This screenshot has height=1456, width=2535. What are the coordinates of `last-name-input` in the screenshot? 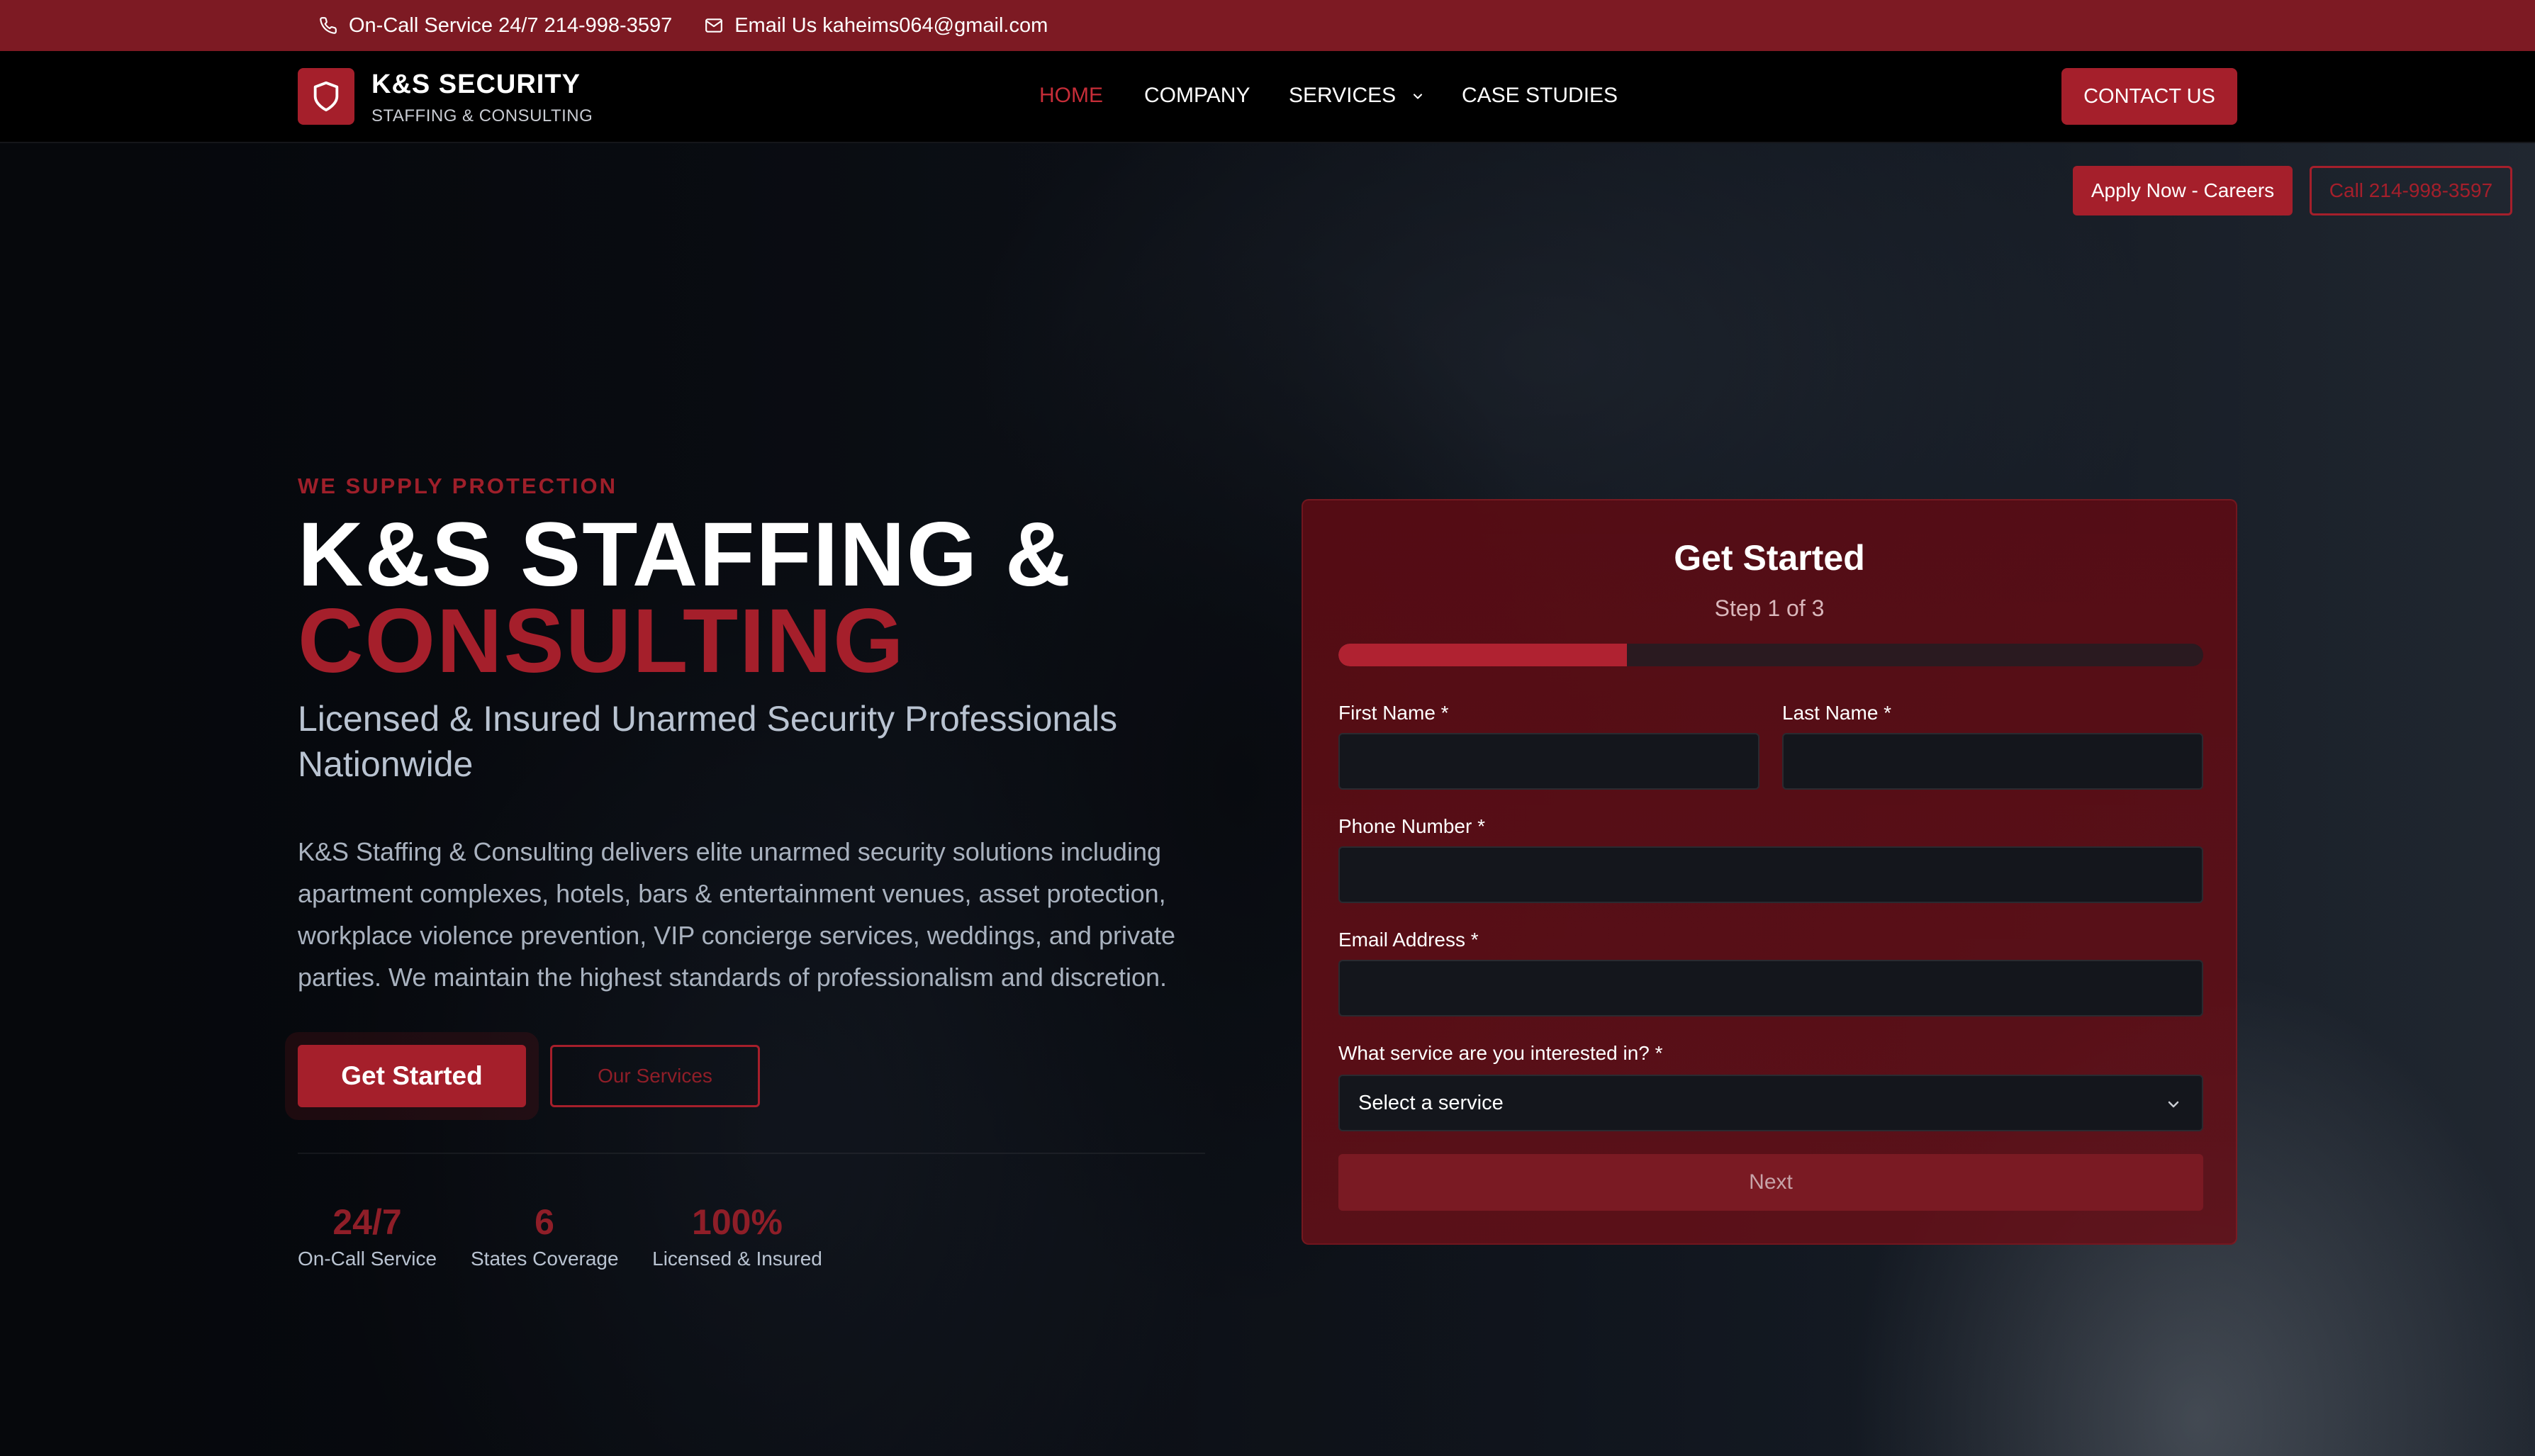 It's located at (1993, 762).